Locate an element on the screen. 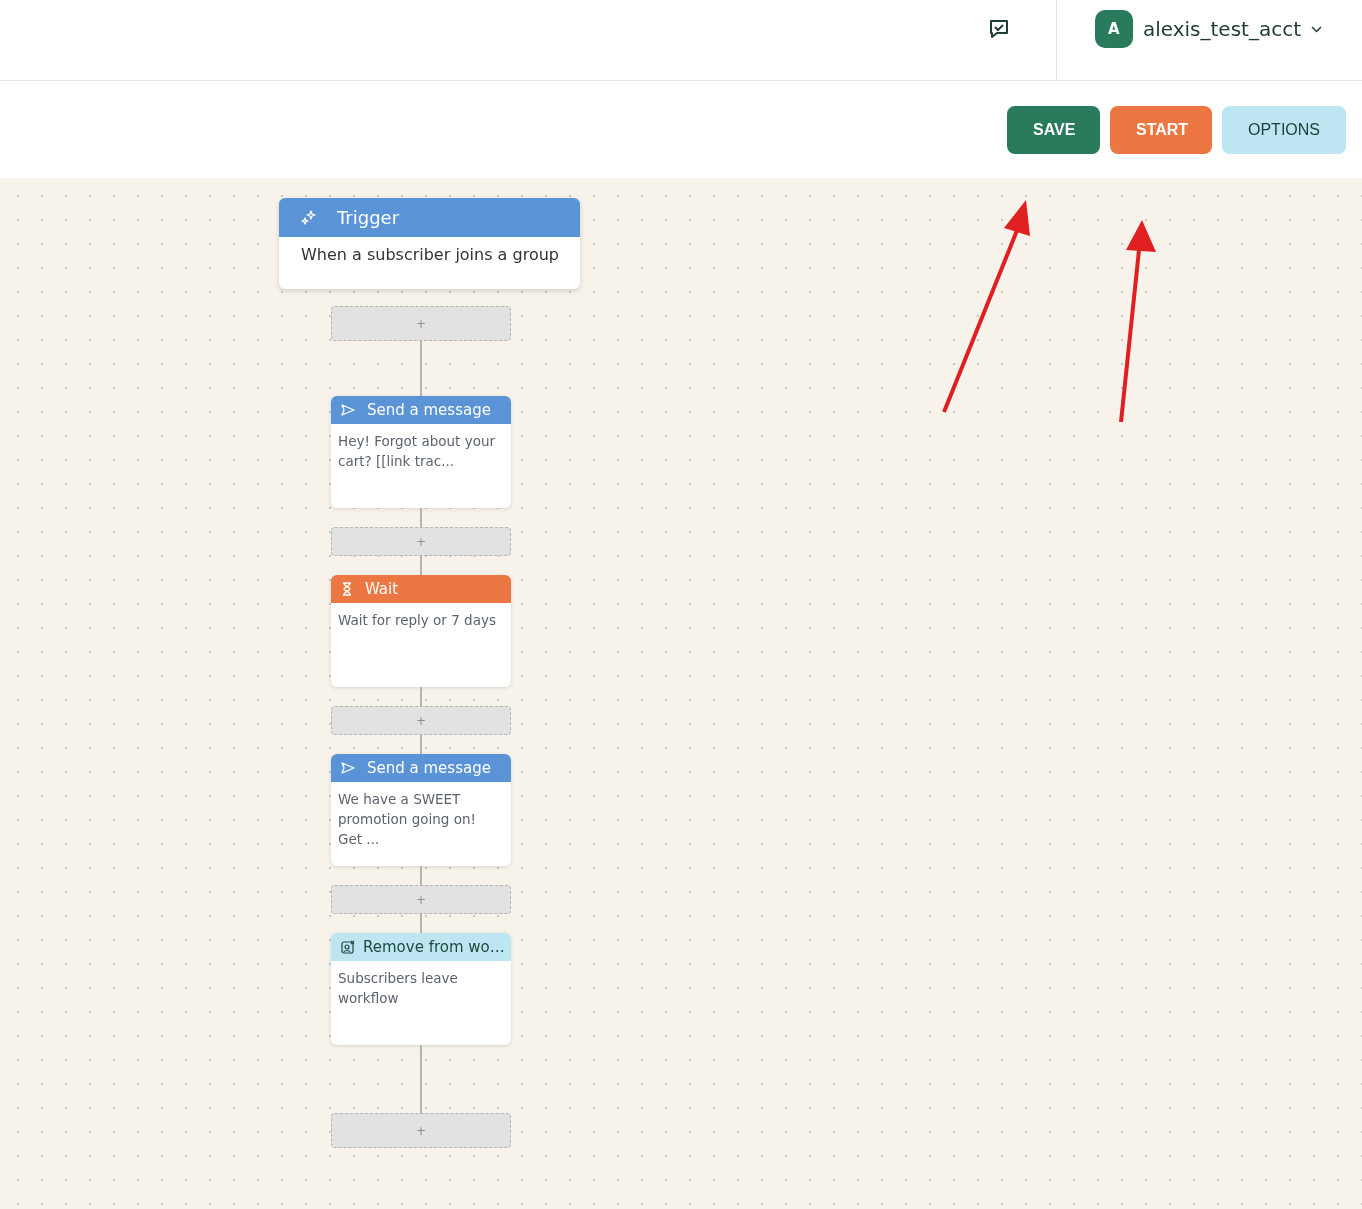 The width and height of the screenshot is (1362, 1209). hourglass-icon is located at coordinates (347, 589).